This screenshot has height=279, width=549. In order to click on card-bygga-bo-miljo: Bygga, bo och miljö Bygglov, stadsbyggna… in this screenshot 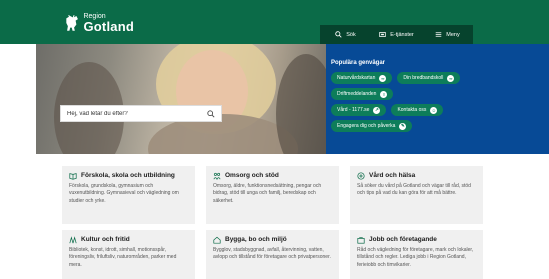, I will do `click(272, 254)`.